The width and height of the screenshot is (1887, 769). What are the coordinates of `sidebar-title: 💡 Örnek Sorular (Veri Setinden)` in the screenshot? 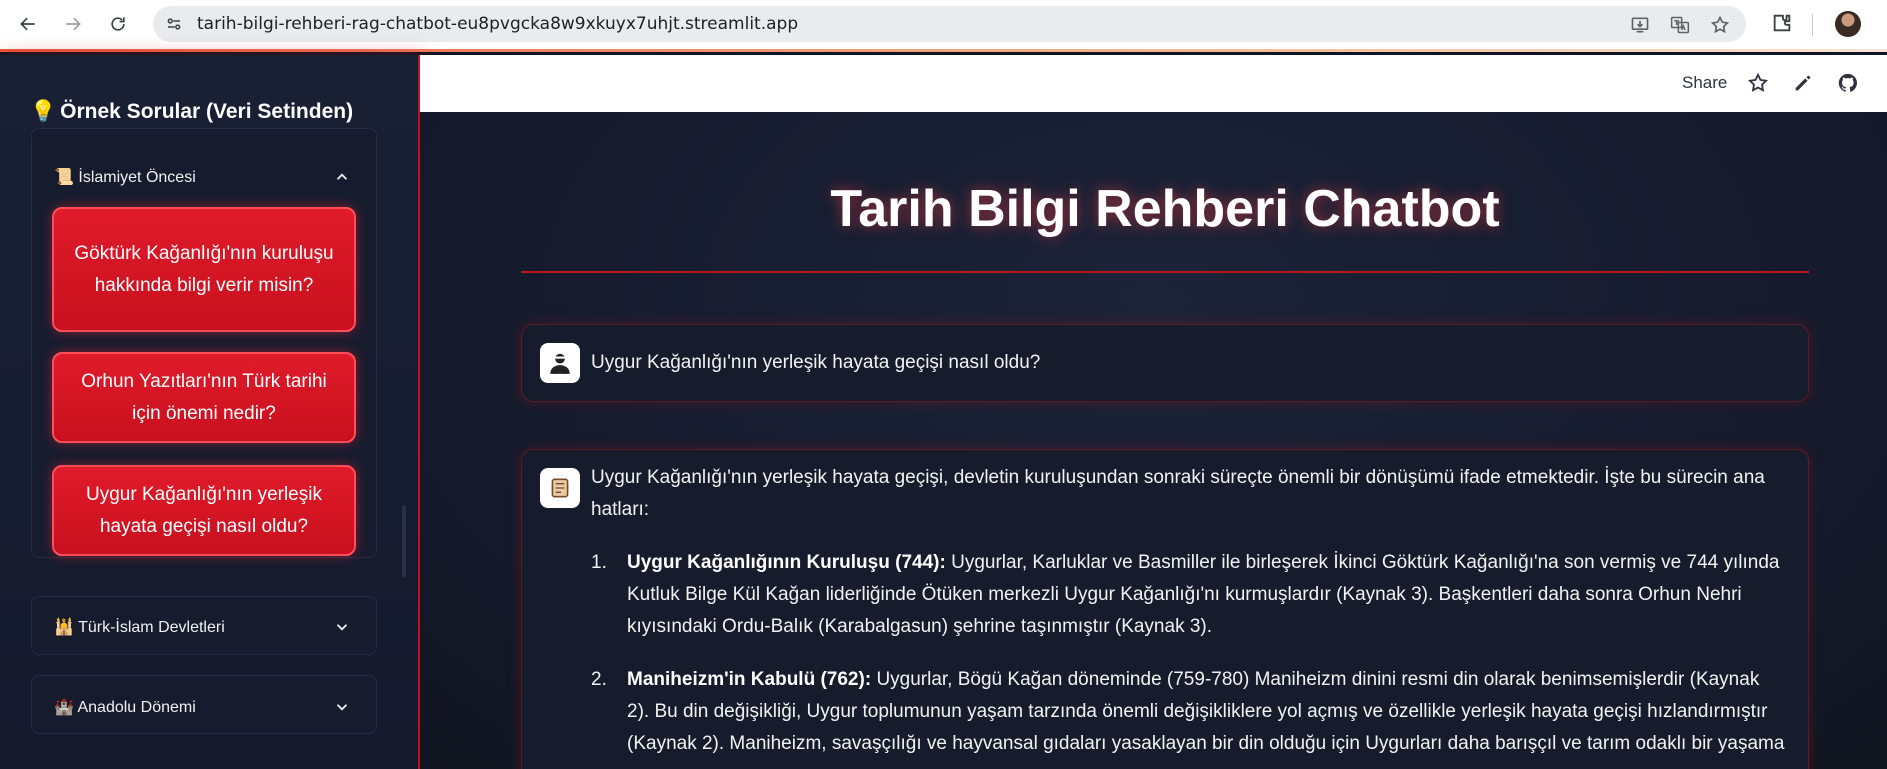 It's located at (191, 112).